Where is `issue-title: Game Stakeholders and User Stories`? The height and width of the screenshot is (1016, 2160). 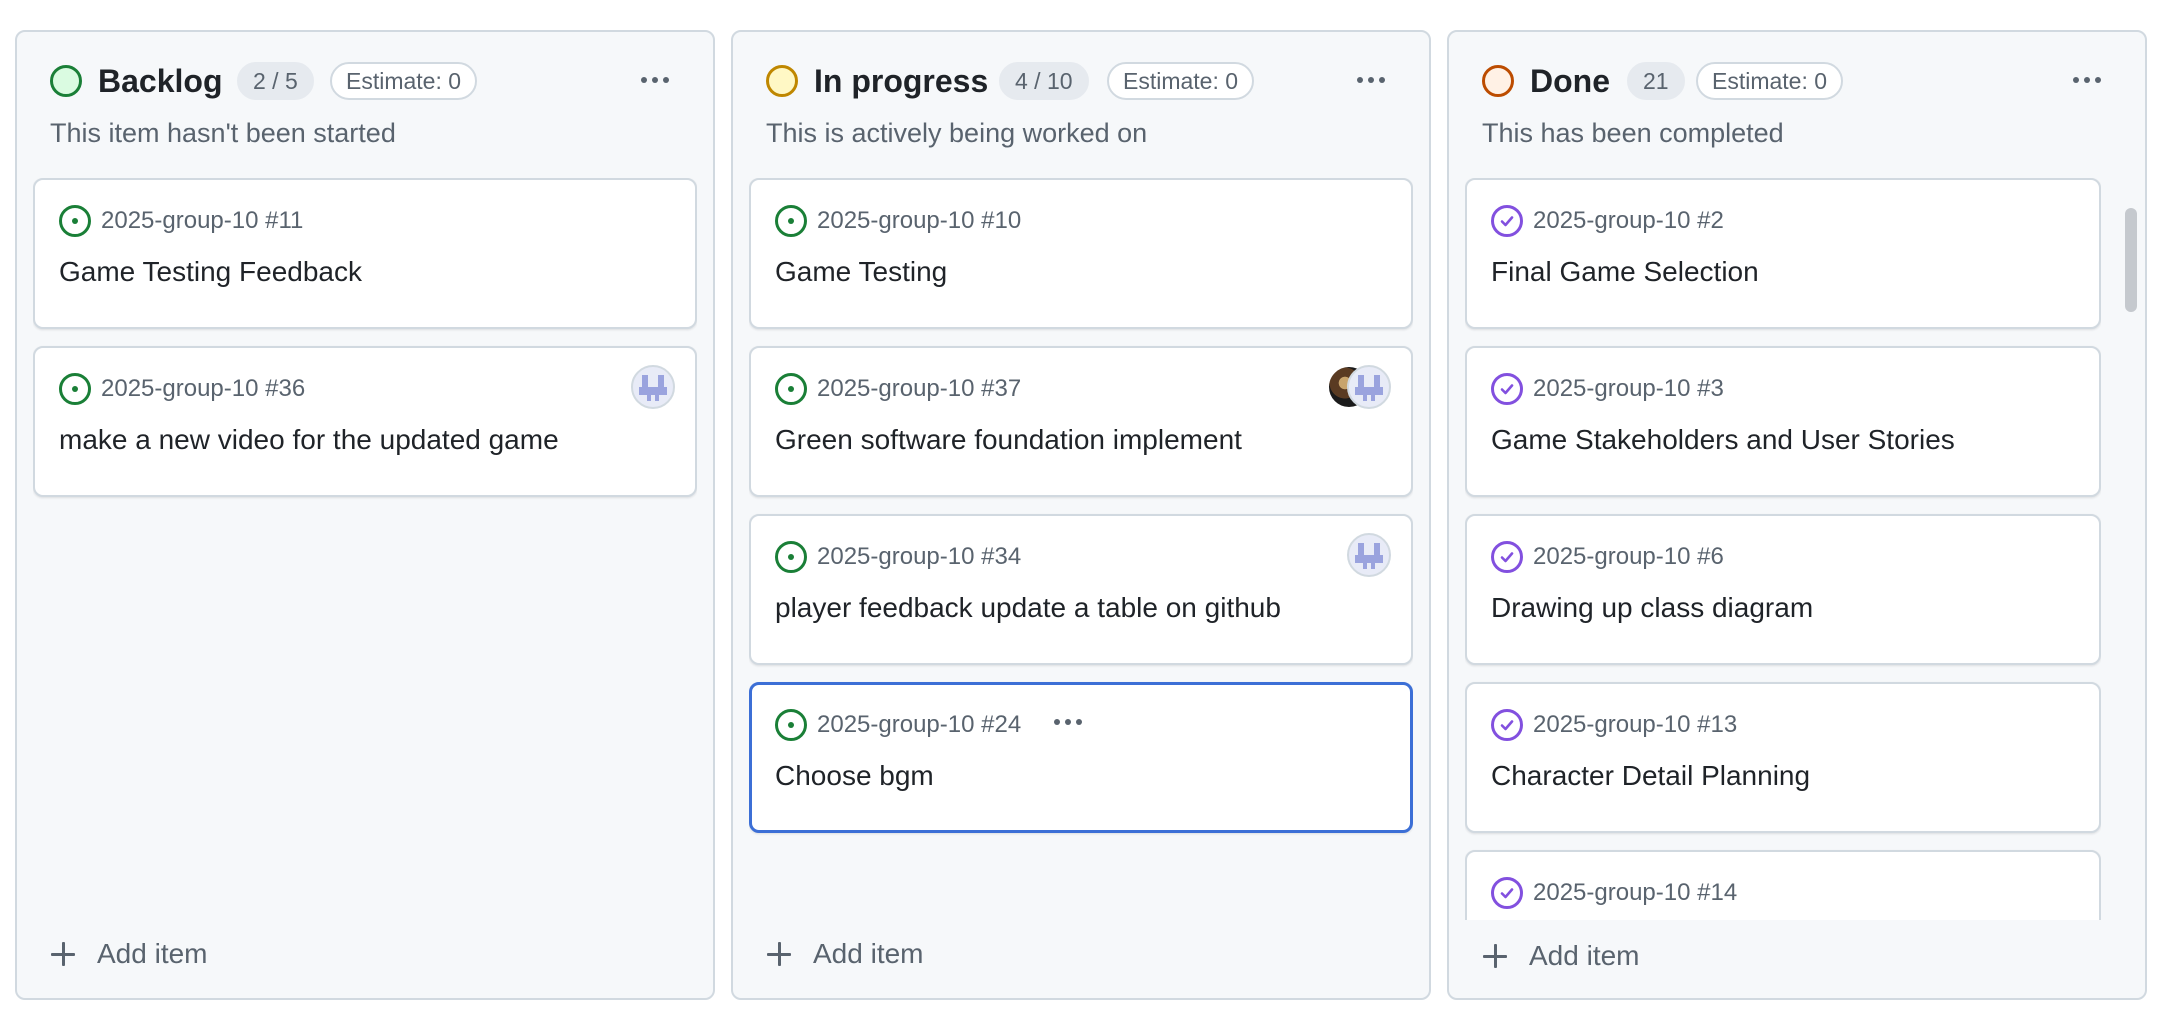
issue-title: Game Stakeholders and User Stories is located at coordinates (1785, 440).